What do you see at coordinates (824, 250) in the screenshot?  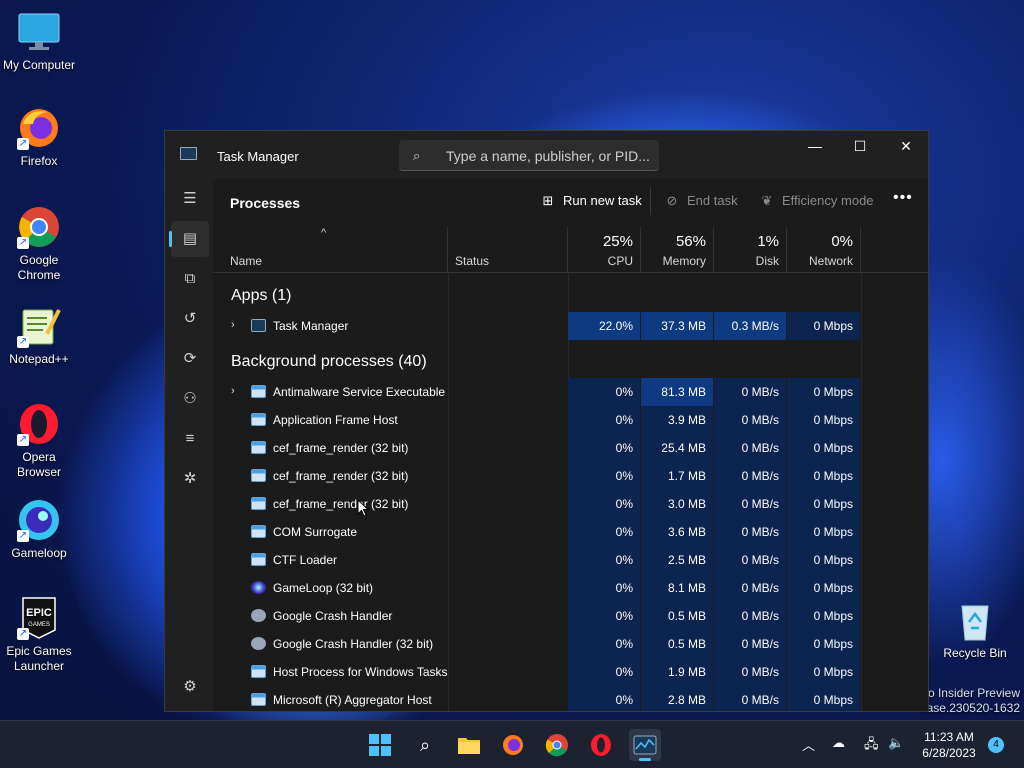 I see `column-header-network: 0% Network` at bounding box center [824, 250].